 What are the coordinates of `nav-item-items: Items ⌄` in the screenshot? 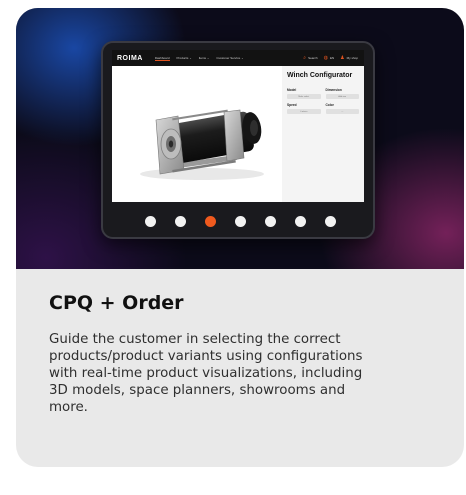 It's located at (204, 58).